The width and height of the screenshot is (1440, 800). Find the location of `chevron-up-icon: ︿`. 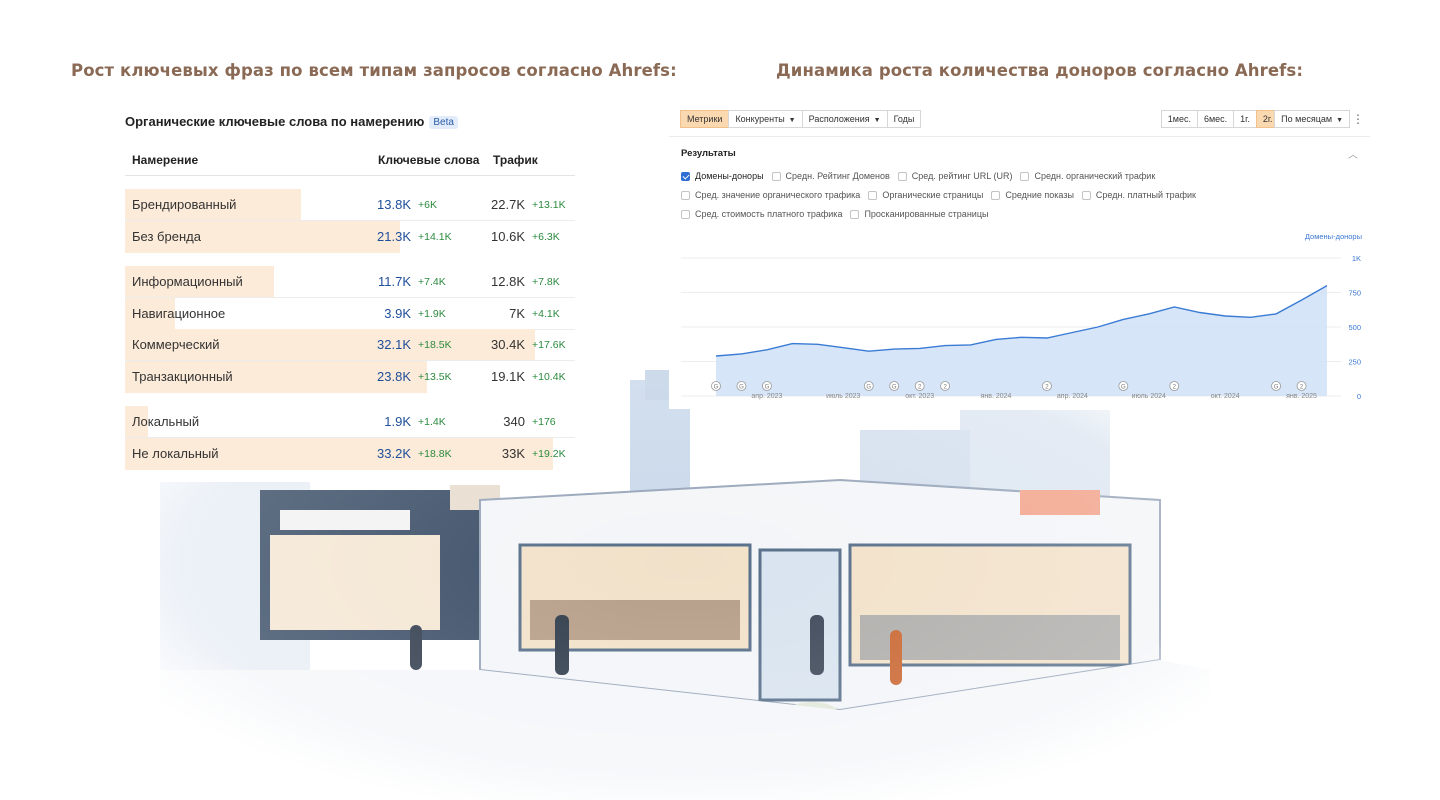

chevron-up-icon: ︿ is located at coordinates (1353, 153).